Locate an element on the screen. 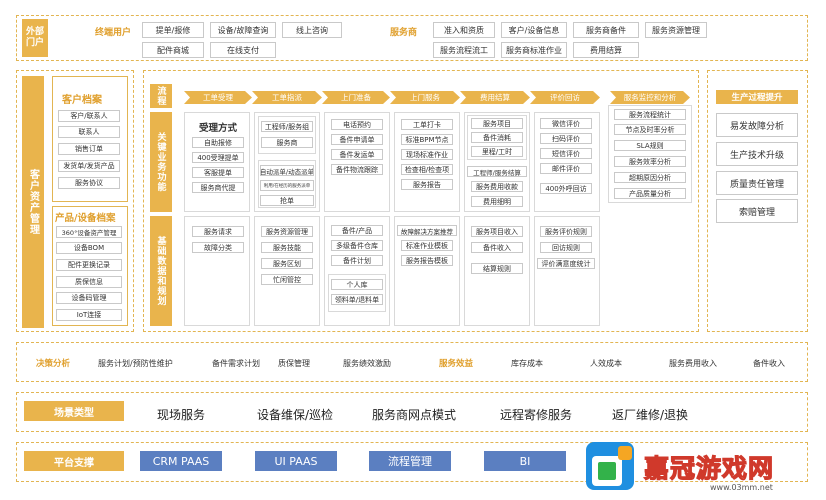 Image resolution: width=826 pixels, height=500 pixels. customer-item: 客户/联系人 is located at coordinates (89, 116).